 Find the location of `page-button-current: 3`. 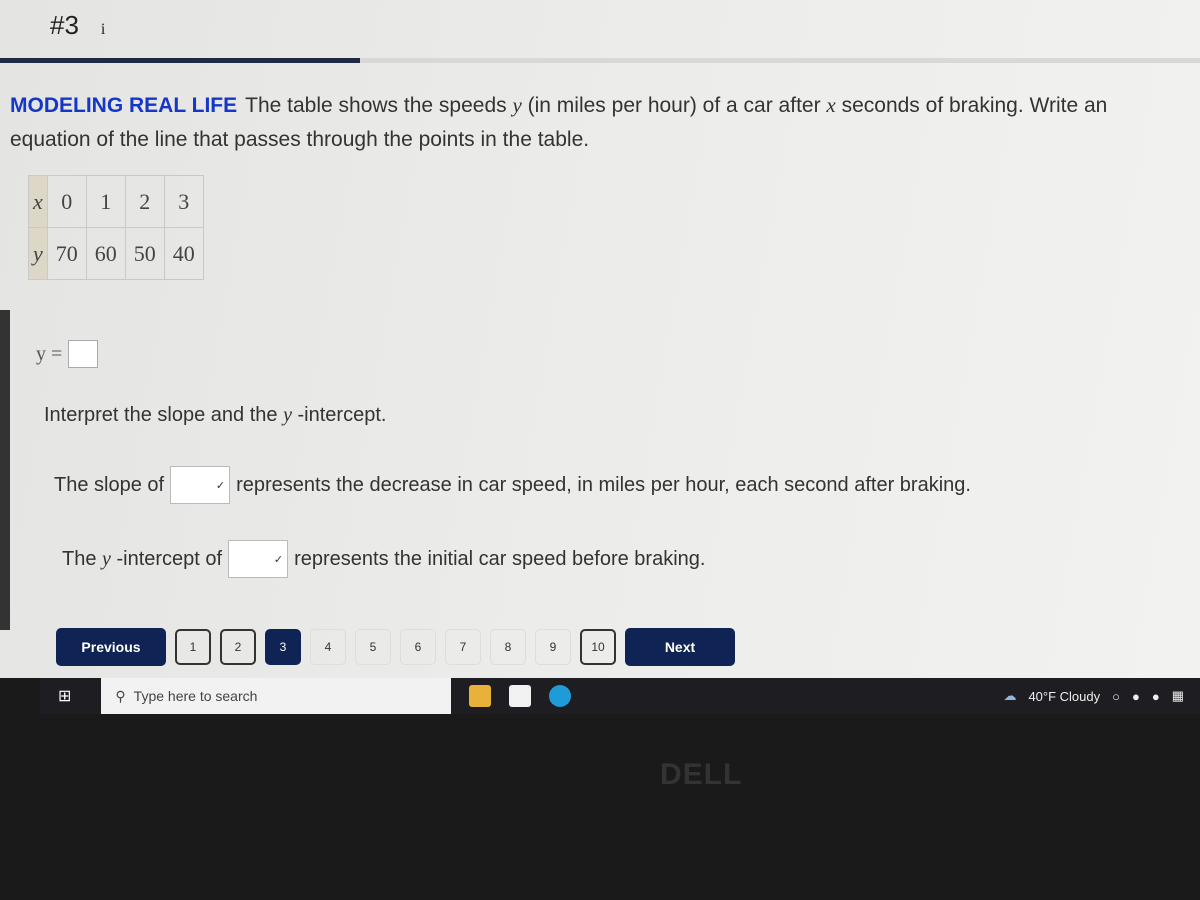

page-button-current: 3 is located at coordinates (283, 647).